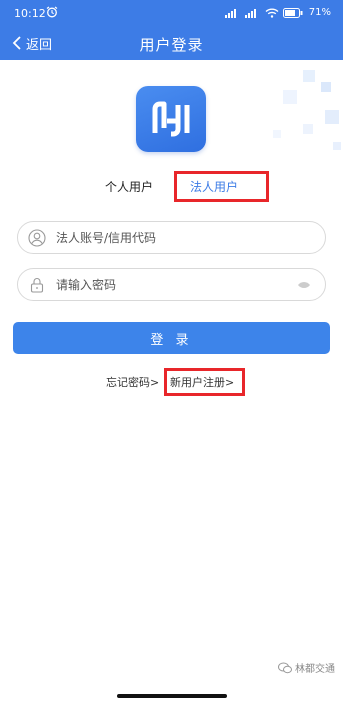 The width and height of the screenshot is (343, 707). Describe the element at coordinates (171, 186) in the screenshot. I see `user-type-tabs: 个人用户` at that location.